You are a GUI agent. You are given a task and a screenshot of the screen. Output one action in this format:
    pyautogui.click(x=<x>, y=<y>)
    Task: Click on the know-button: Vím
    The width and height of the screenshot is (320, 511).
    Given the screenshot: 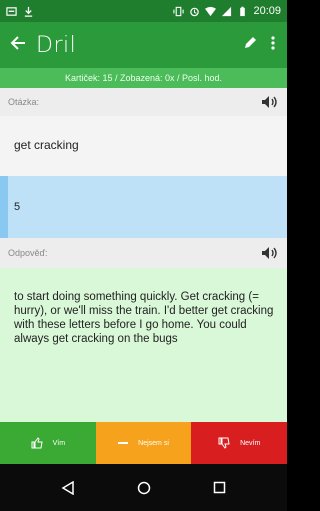 What is the action you would take?
    pyautogui.click(x=48, y=443)
    